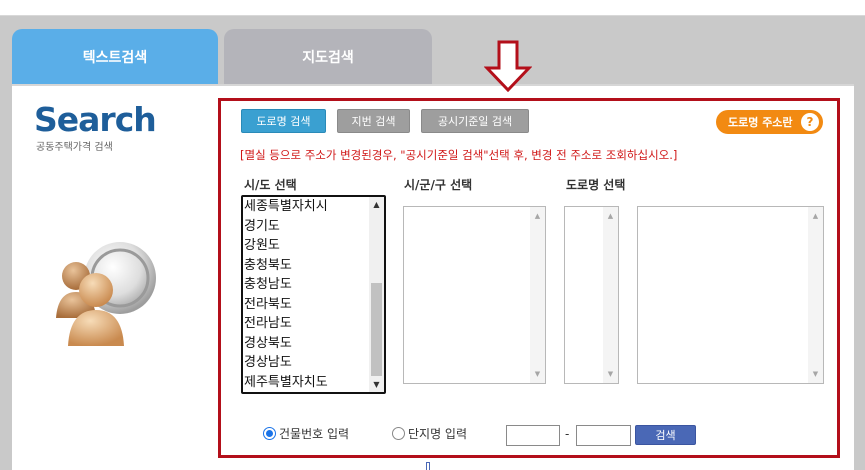 This screenshot has height=470, width=865. What do you see at coordinates (508, 66) in the screenshot?
I see `down-arrow-icon` at bounding box center [508, 66].